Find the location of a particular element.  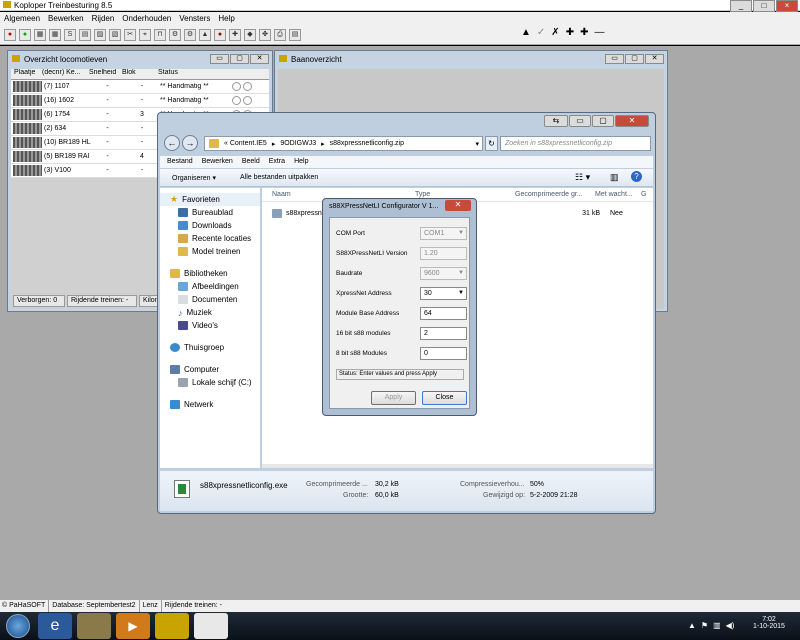

volume-icon: ◀) is located at coordinates (730, 625).